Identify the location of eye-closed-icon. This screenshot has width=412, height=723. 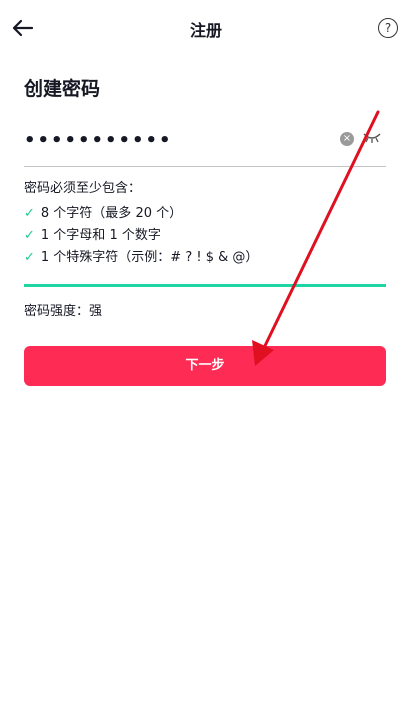
(372, 137).